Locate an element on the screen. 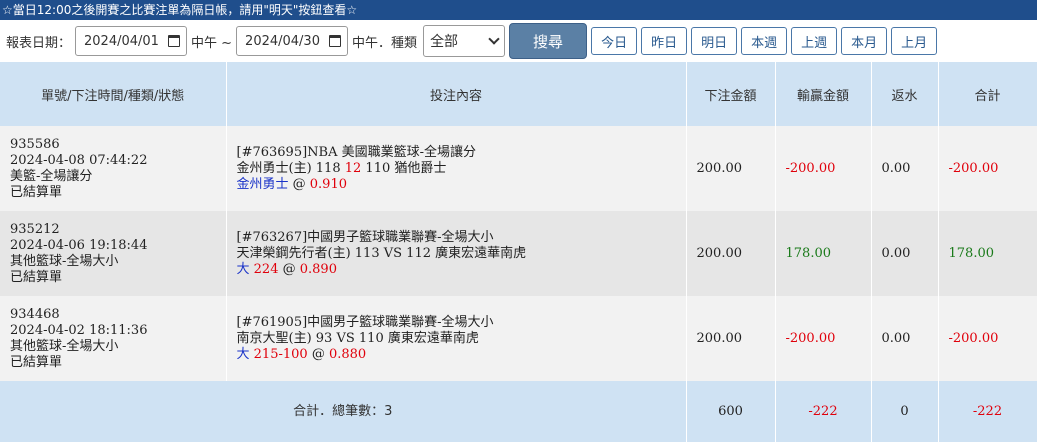 This screenshot has height=442, width=1037. bet-pick: 大 224 @ 0.890 is located at coordinates (286, 269).